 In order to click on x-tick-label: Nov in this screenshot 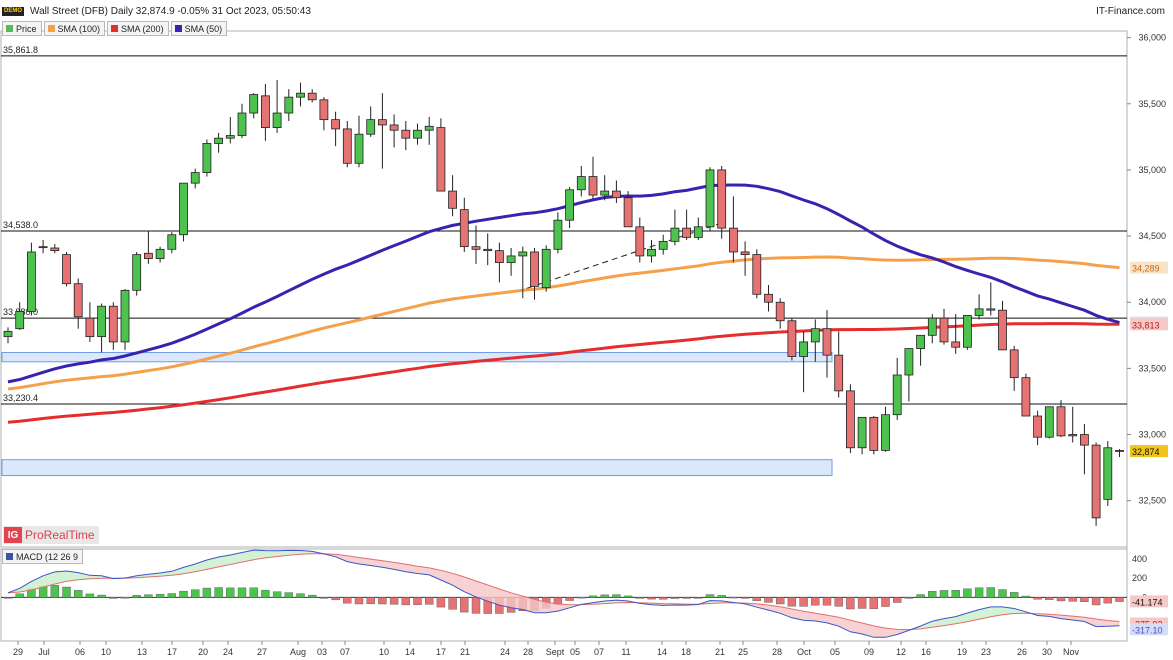, I will do `click(1071, 652)`.